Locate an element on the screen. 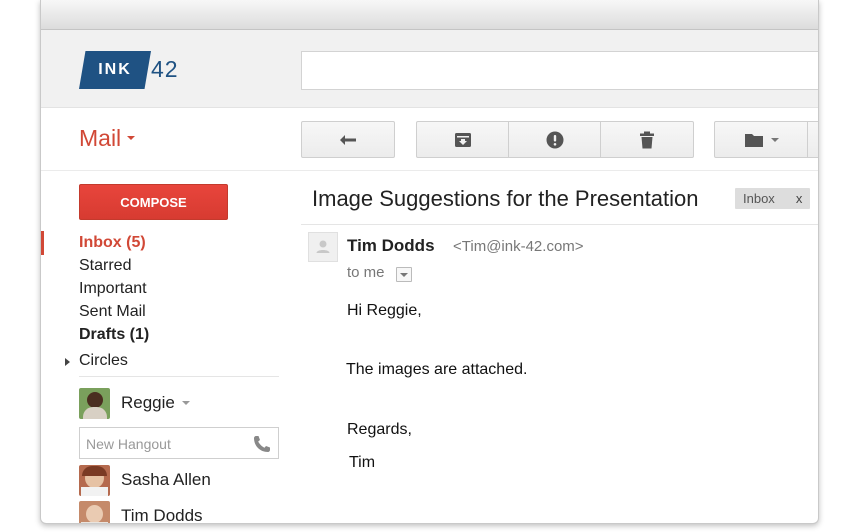 This screenshot has width=854, height=532. message-subject: Image Suggestions for the Presentation is located at coordinates (505, 198).